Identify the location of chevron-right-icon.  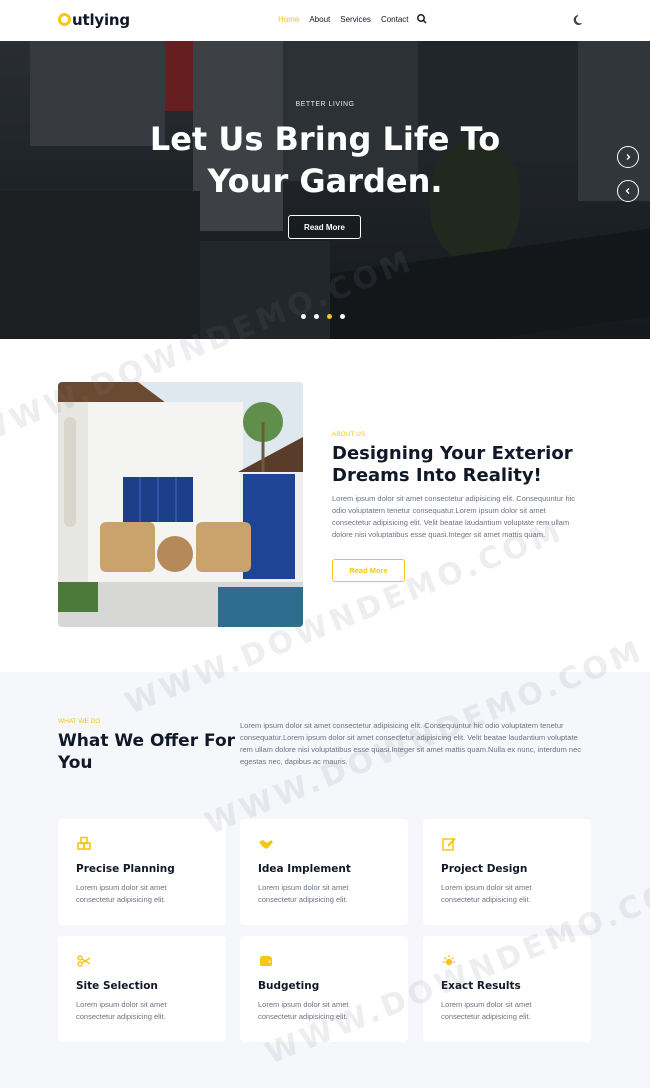
(628, 157).